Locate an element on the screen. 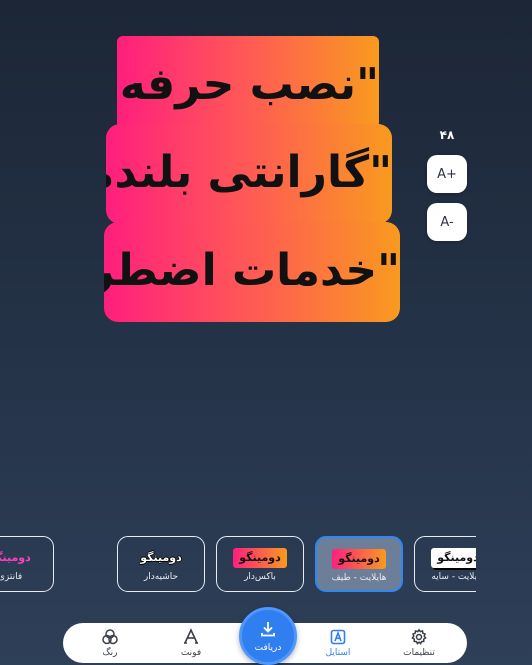  decrease-font-size-button: A- is located at coordinates (447, 222).